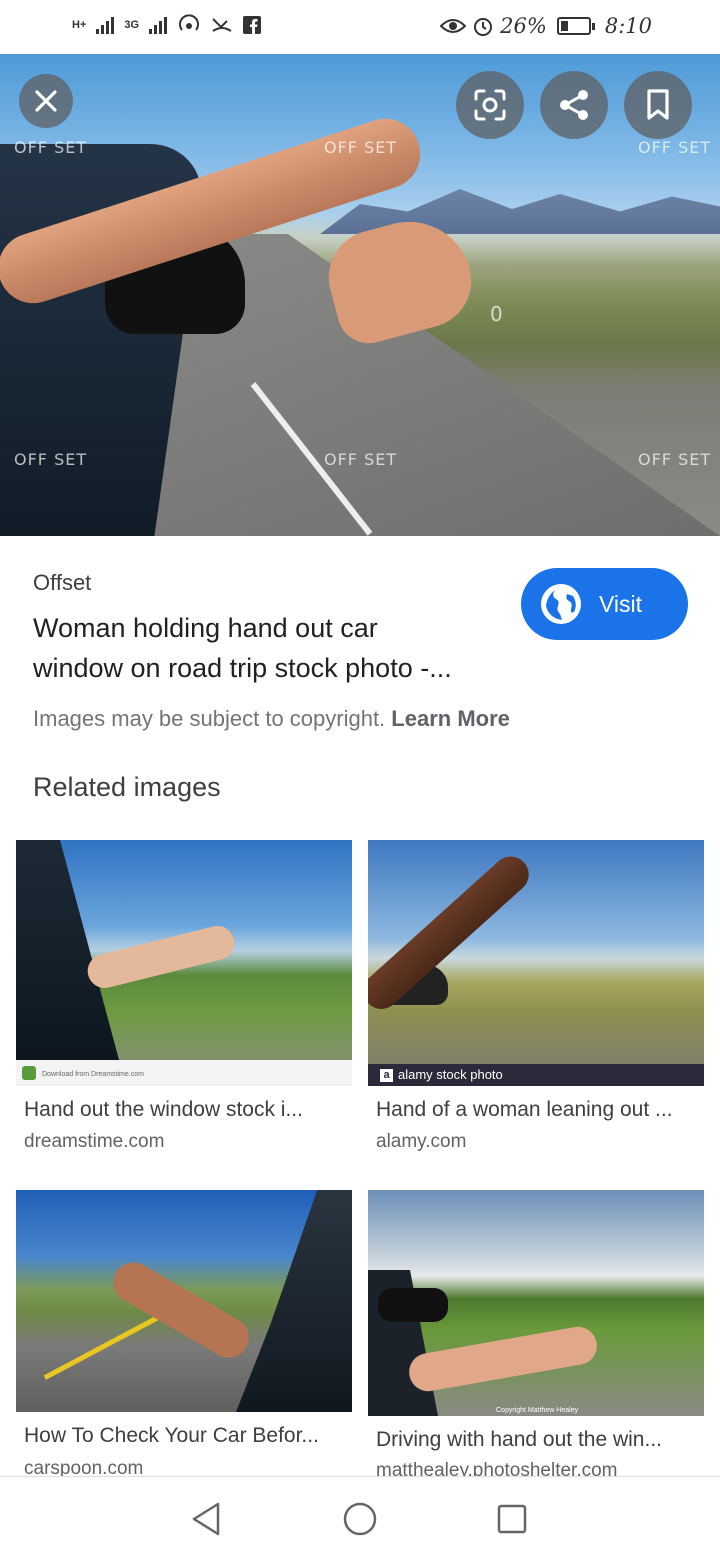 This screenshot has width=720, height=1560. Describe the element at coordinates (450, 718) in the screenshot. I see `learn-more-link: Learn More` at that location.